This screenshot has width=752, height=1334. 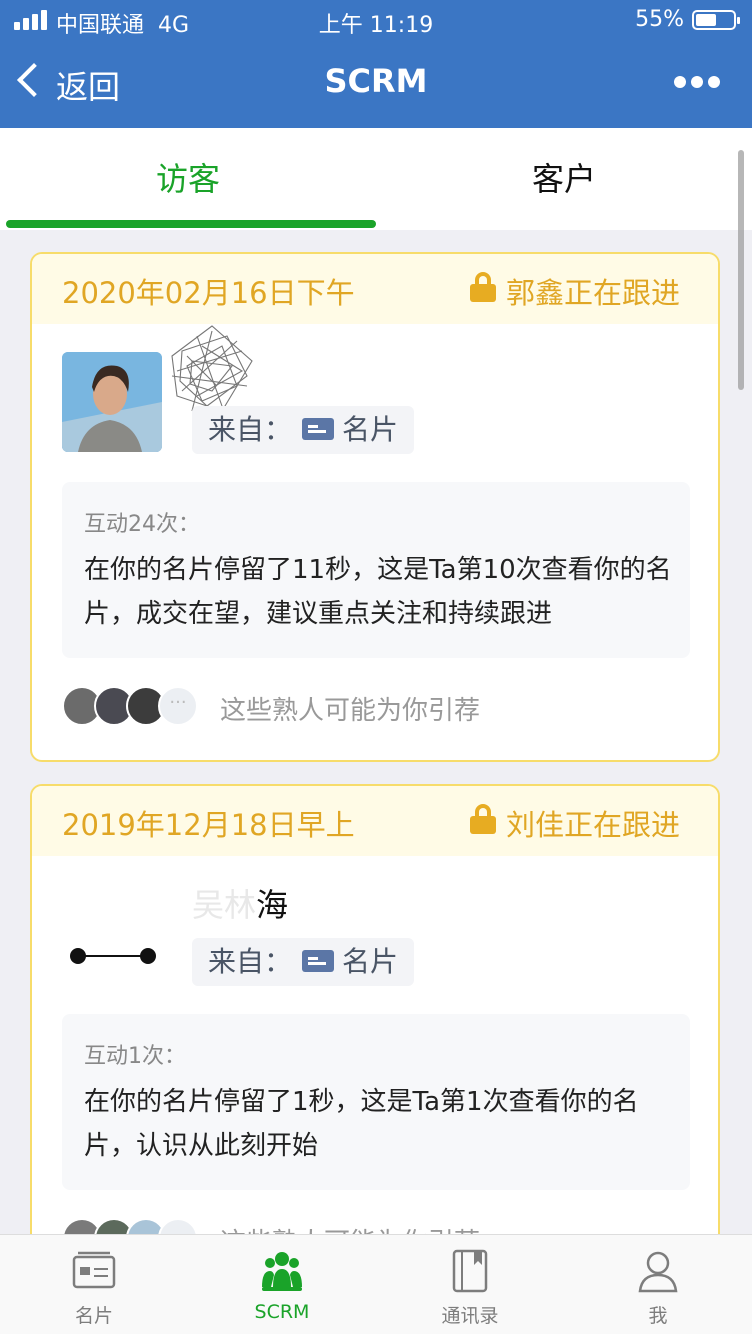 I want to click on tabbar-item-scrm: SCRM, so click(x=282, y=1284).